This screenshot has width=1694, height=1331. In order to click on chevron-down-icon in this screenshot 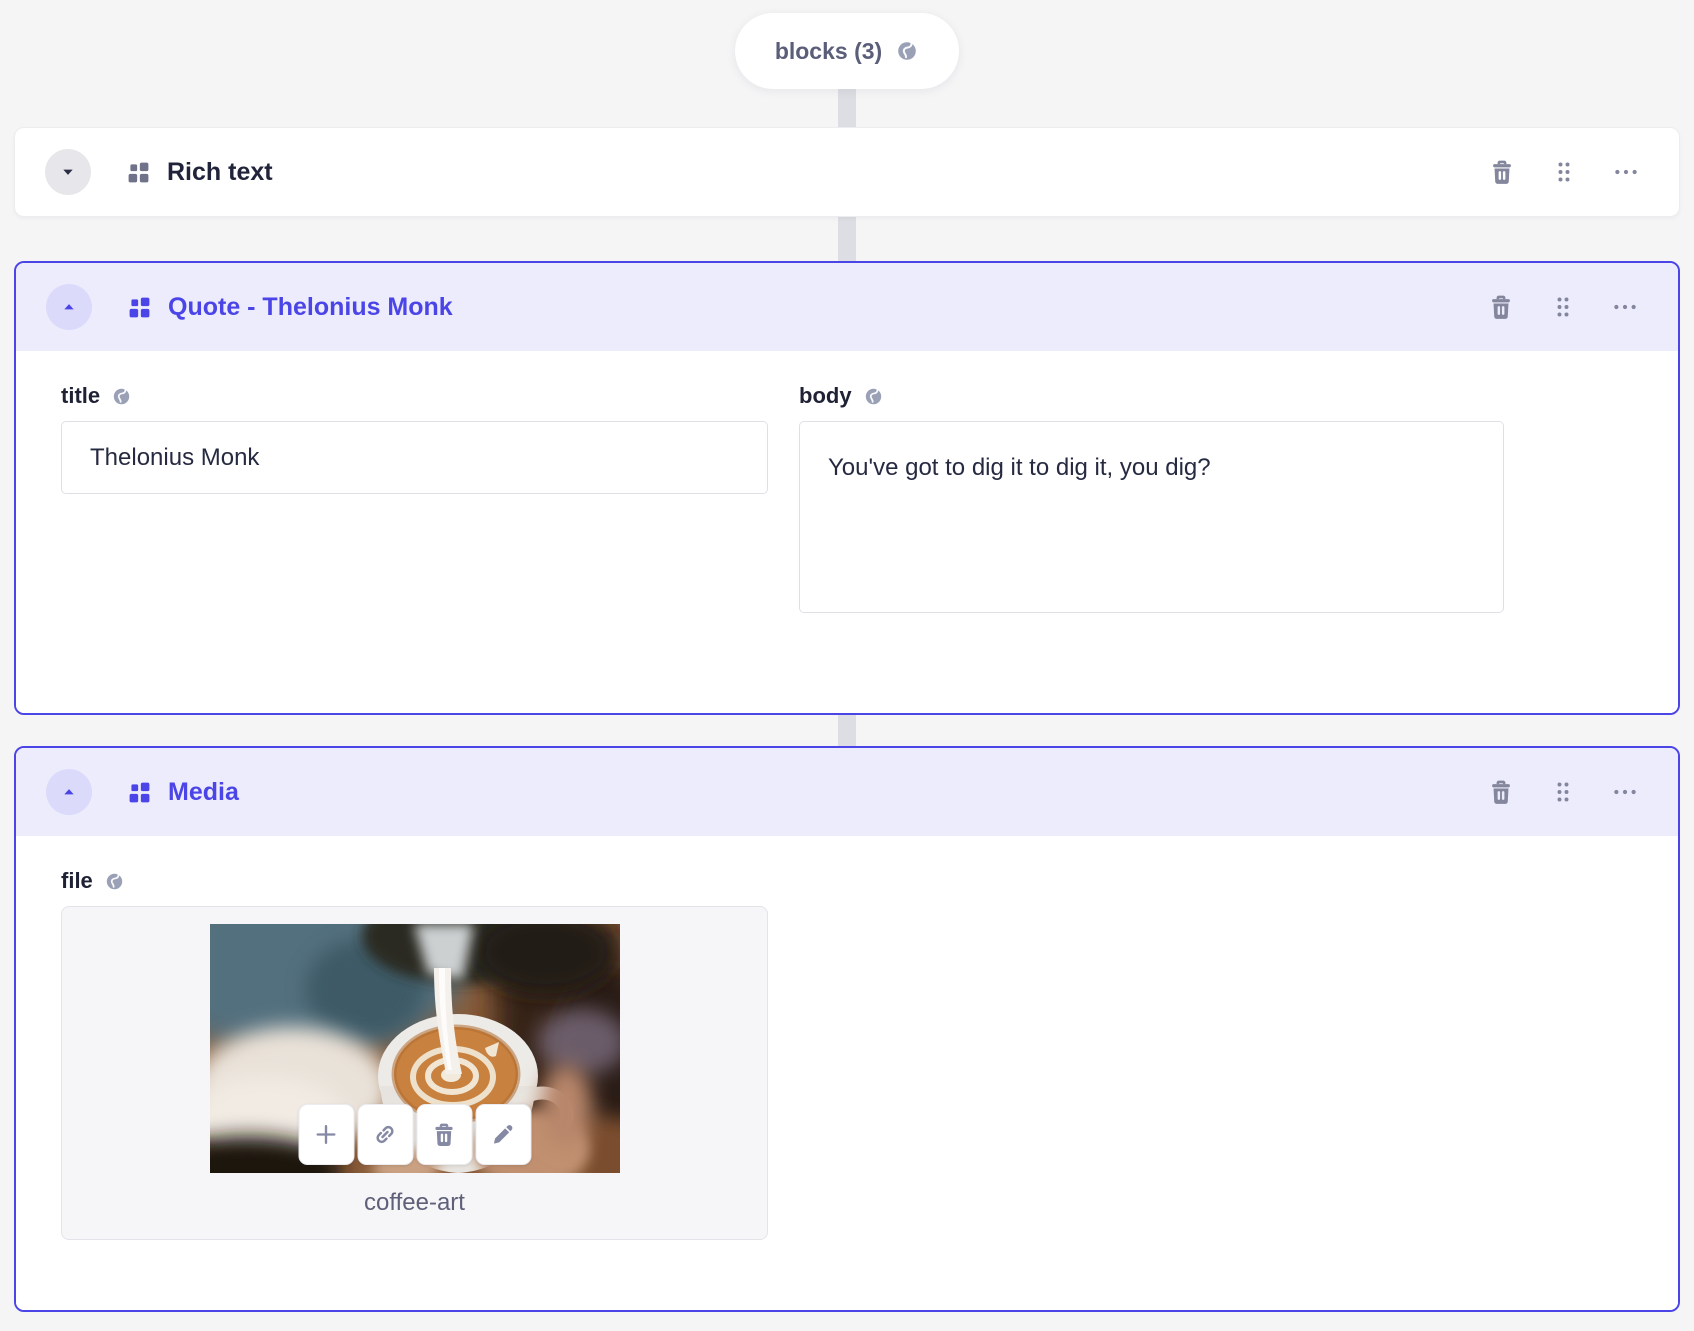, I will do `click(68, 172)`.